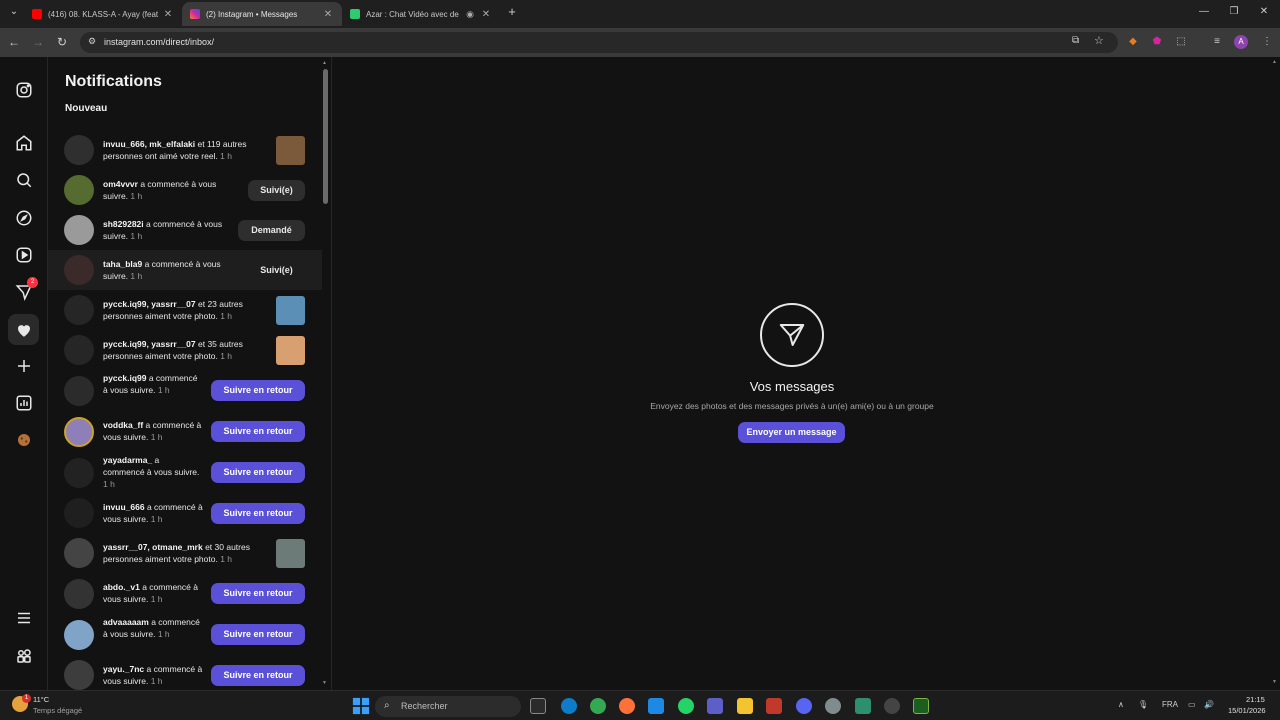 The width and height of the screenshot is (1280, 720). I want to click on extensions-icon: ⬚, so click(1181, 42).